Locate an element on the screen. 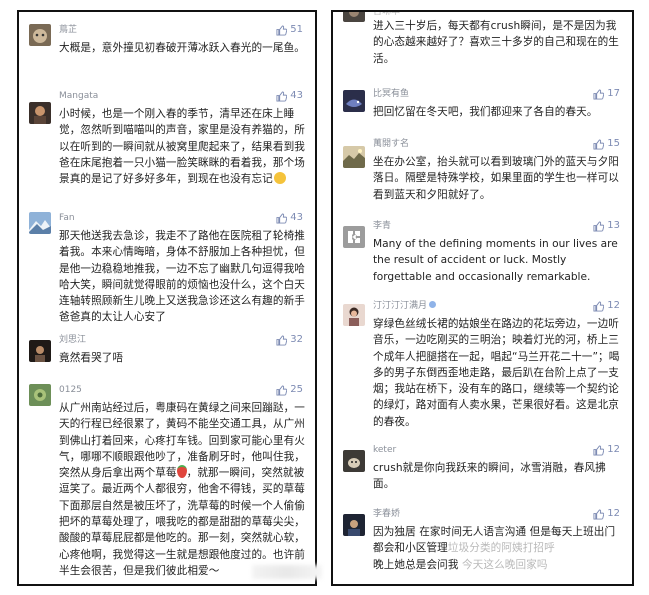 This screenshot has width=649, height=595. comment-text-part: 今天这么晚回家吗 is located at coordinates (505, 564).